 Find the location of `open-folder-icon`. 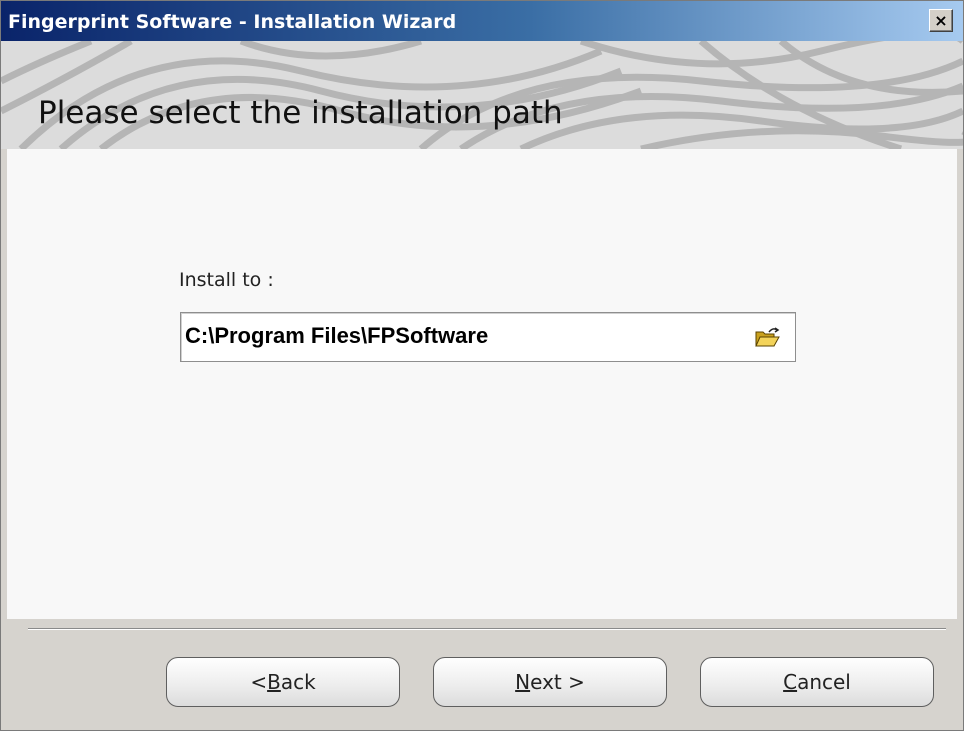

open-folder-icon is located at coordinates (767, 337).